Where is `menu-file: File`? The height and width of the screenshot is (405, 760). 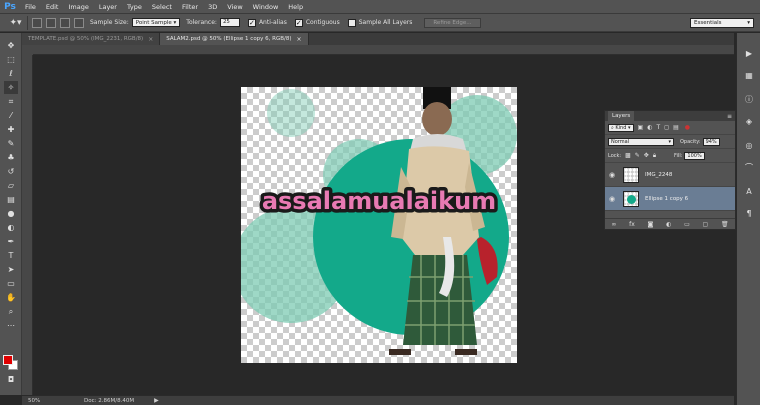 menu-file: File is located at coordinates (30, 7).